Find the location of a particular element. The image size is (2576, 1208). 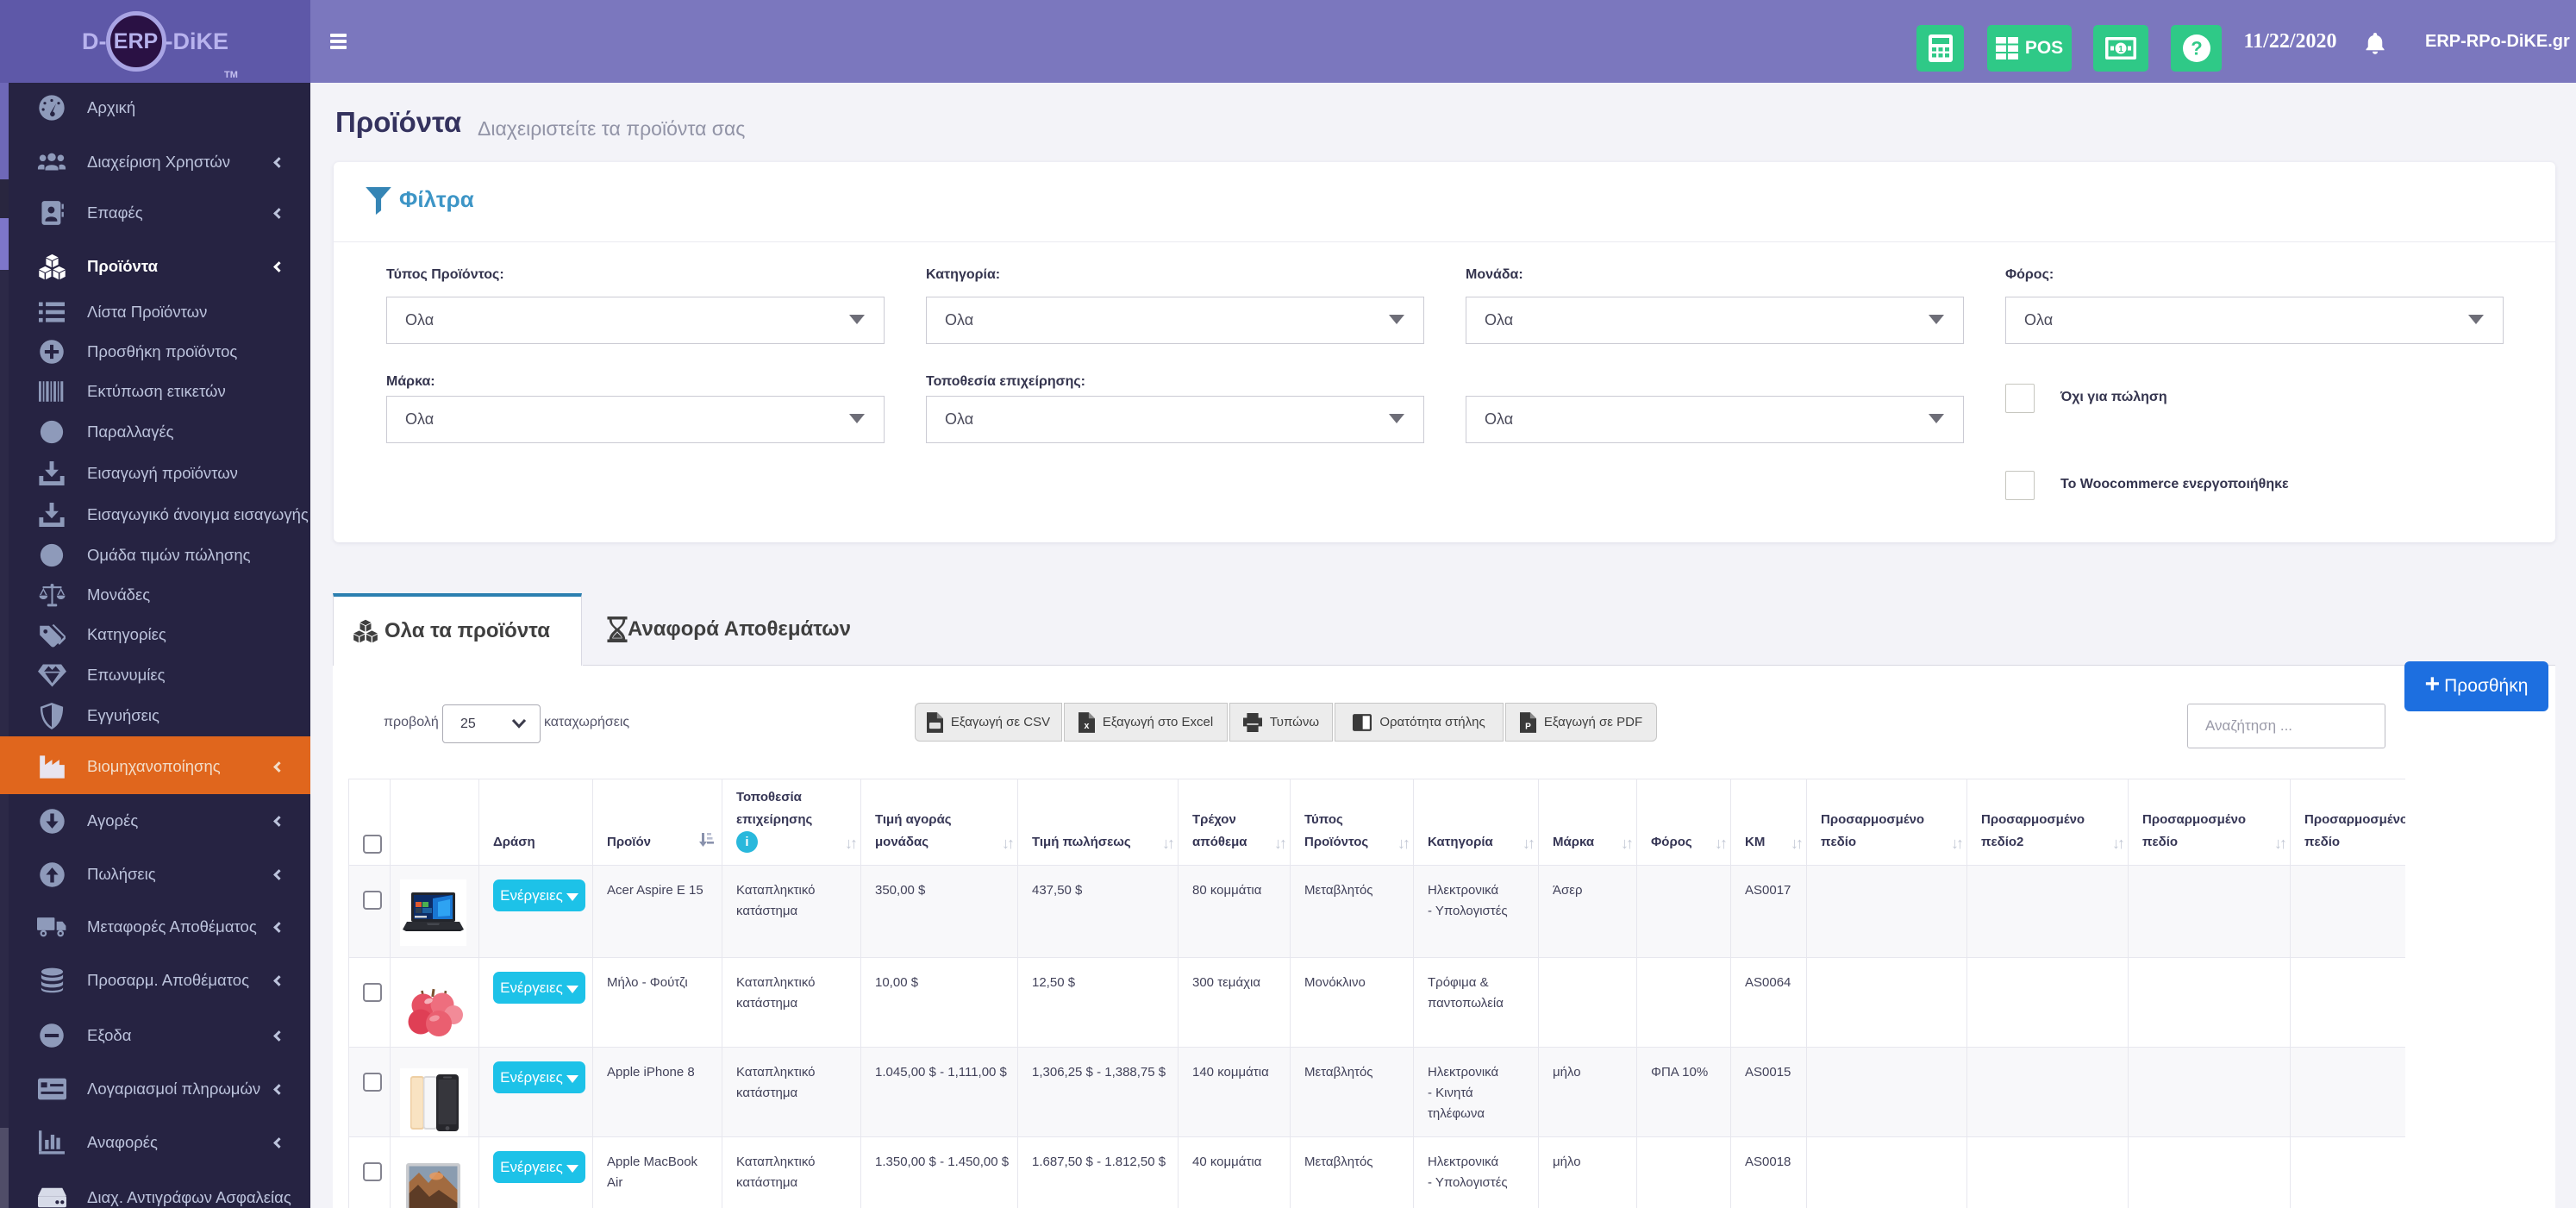

svg-text: P is located at coordinates (1528, 726).